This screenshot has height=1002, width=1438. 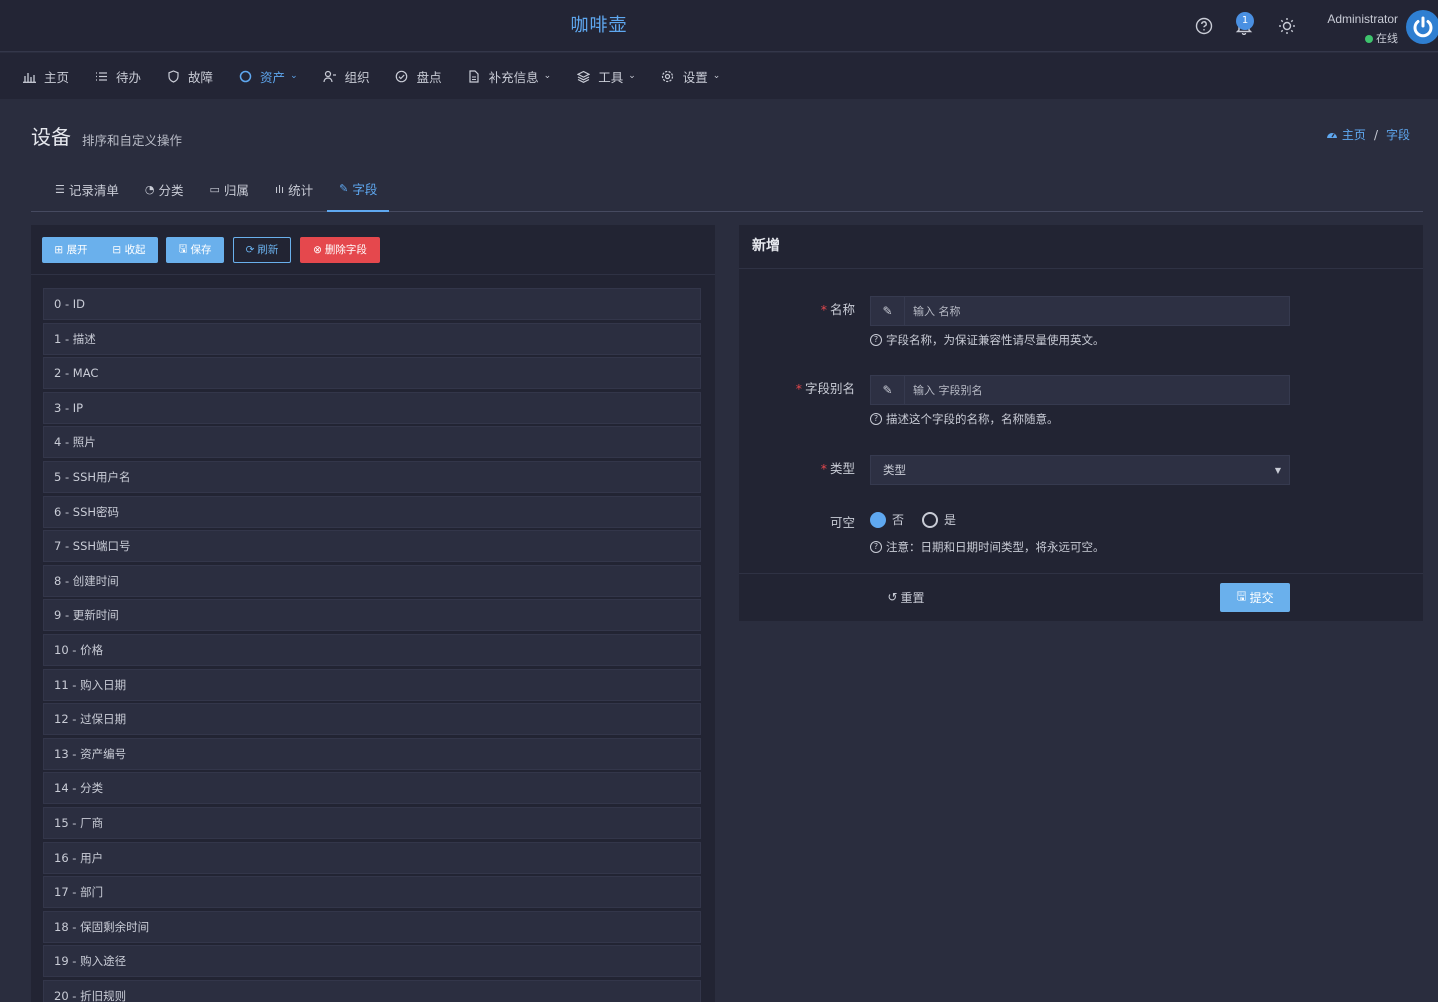 I want to click on name-label-text: 名称, so click(x=842, y=309).